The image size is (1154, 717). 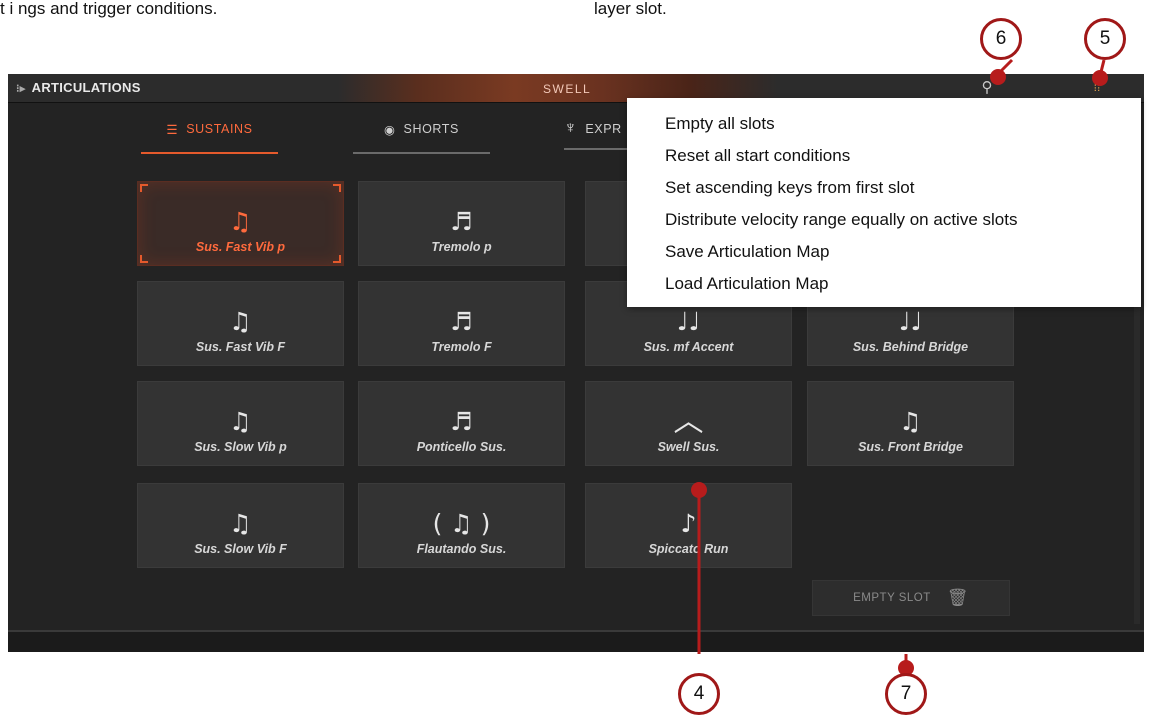 I want to click on slot-label: Swell Sus., so click(x=688, y=447).